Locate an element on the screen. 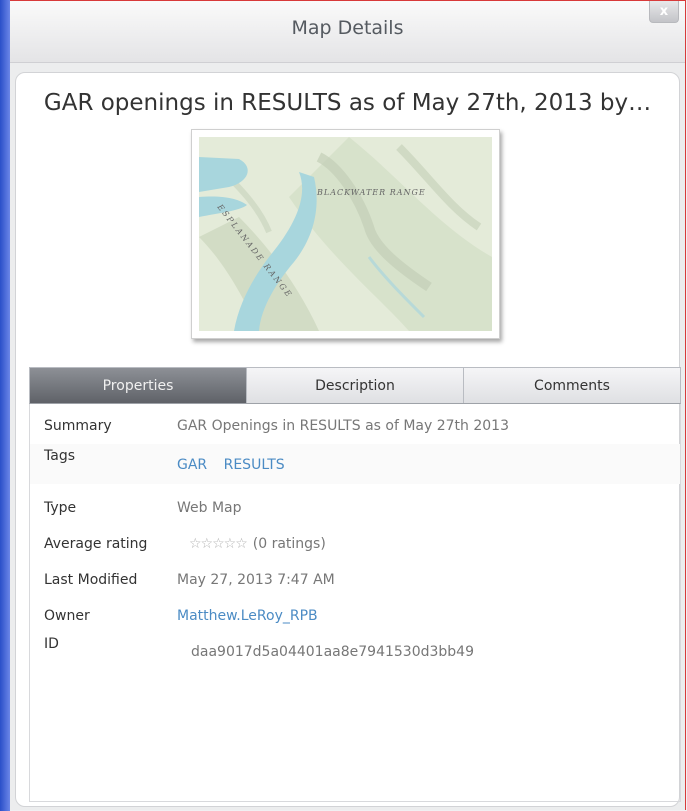  owner-label: Owner is located at coordinates (67, 616).